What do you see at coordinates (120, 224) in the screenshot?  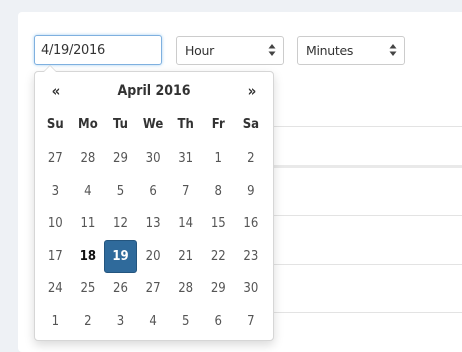 I see `day-cell: 12` at bounding box center [120, 224].